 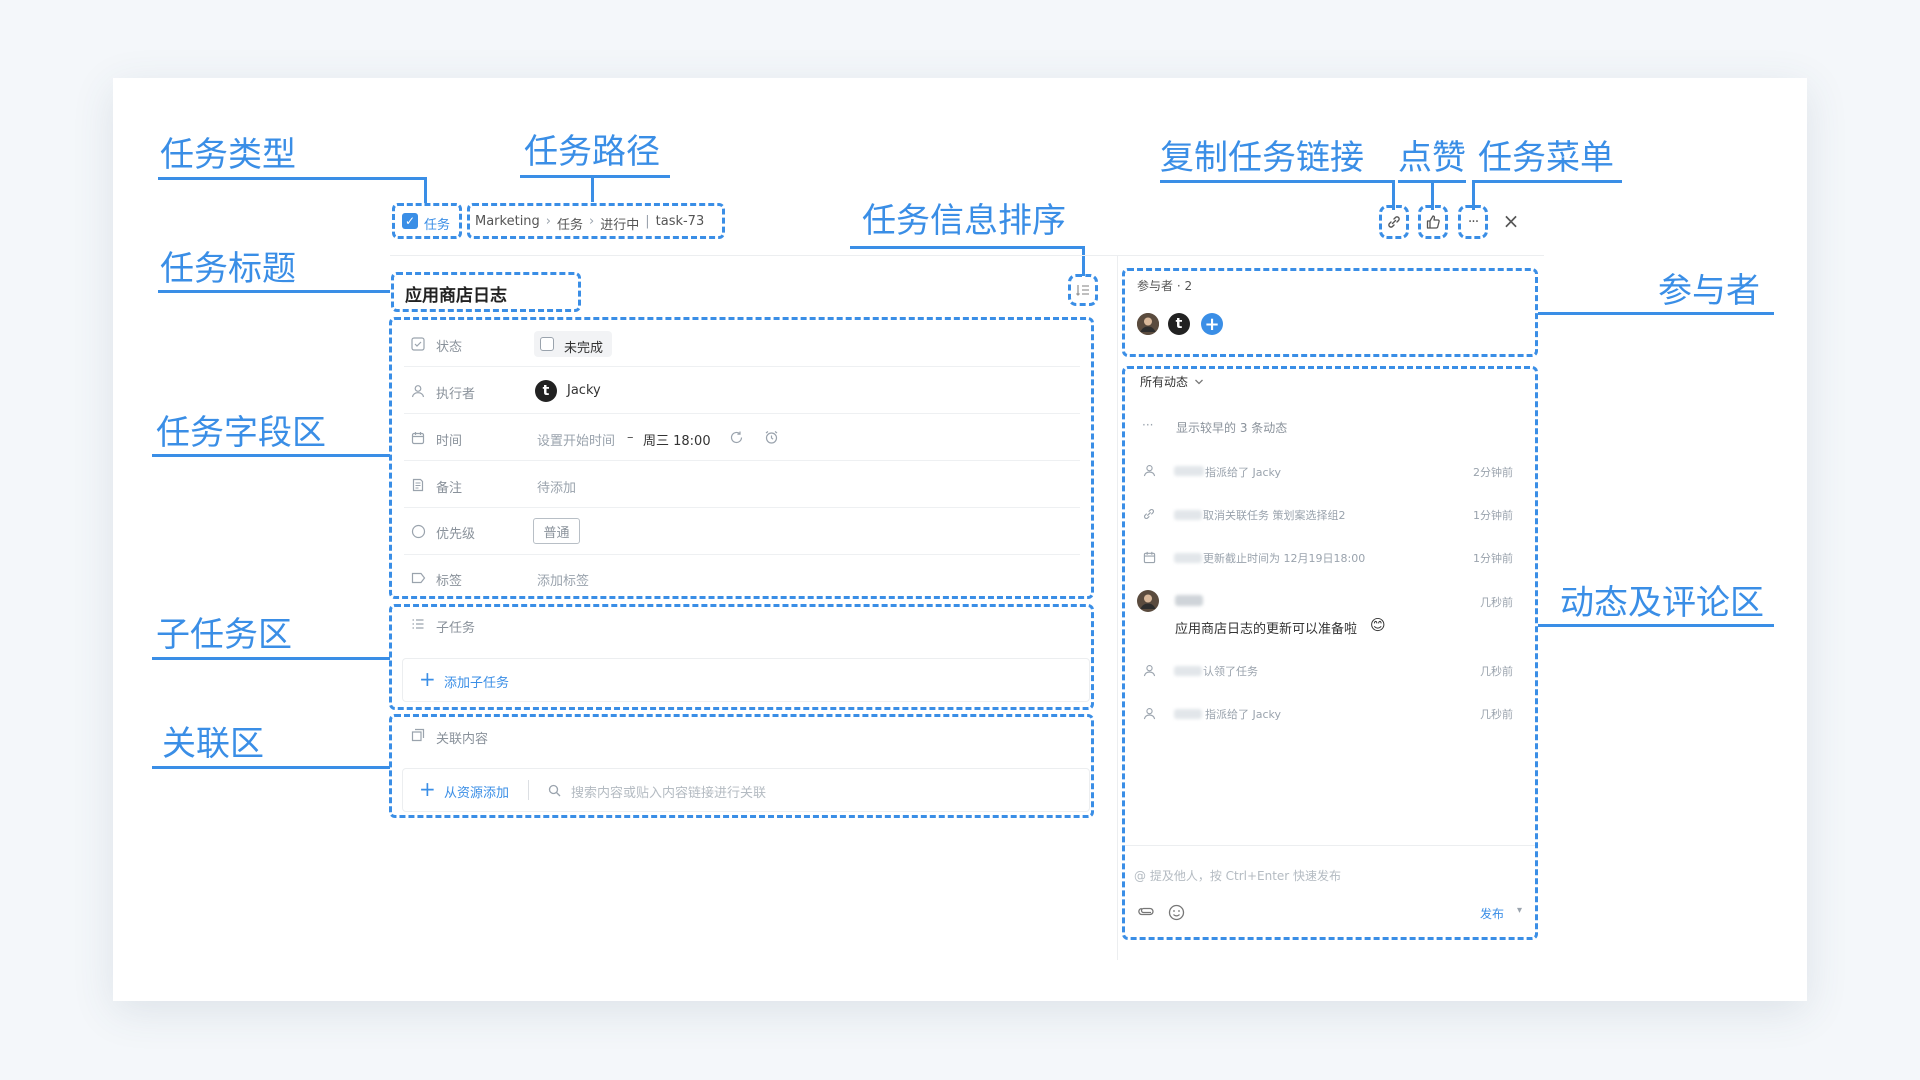 I want to click on repeat-button, so click(x=736, y=437).